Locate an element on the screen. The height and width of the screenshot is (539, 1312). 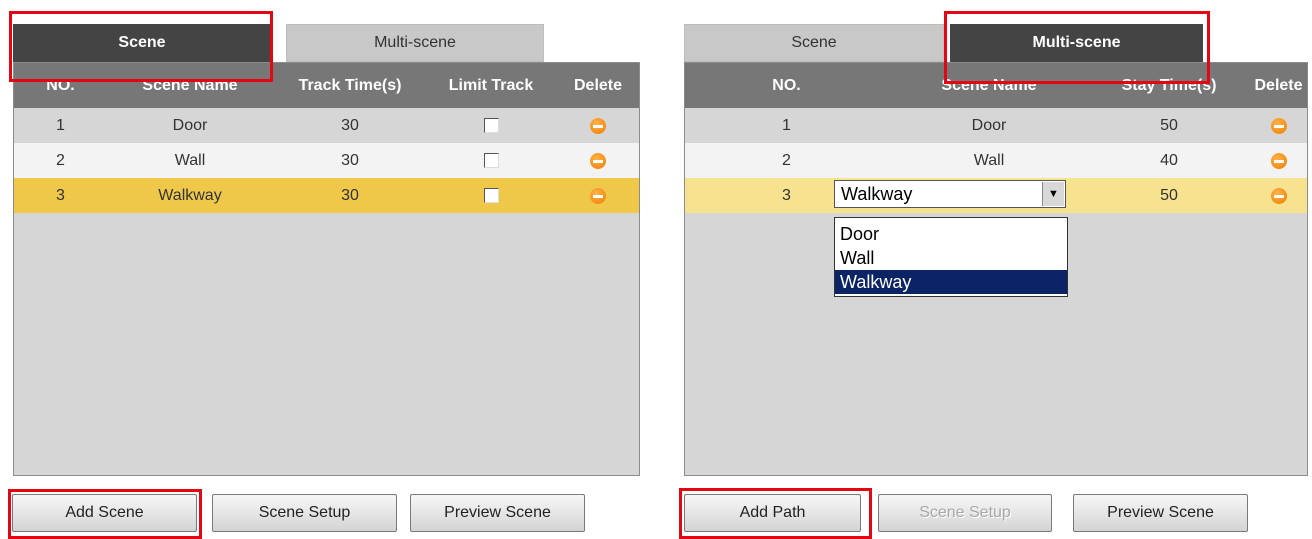
table-row-selected: 3 Walkway 30 is located at coordinates (326, 195).